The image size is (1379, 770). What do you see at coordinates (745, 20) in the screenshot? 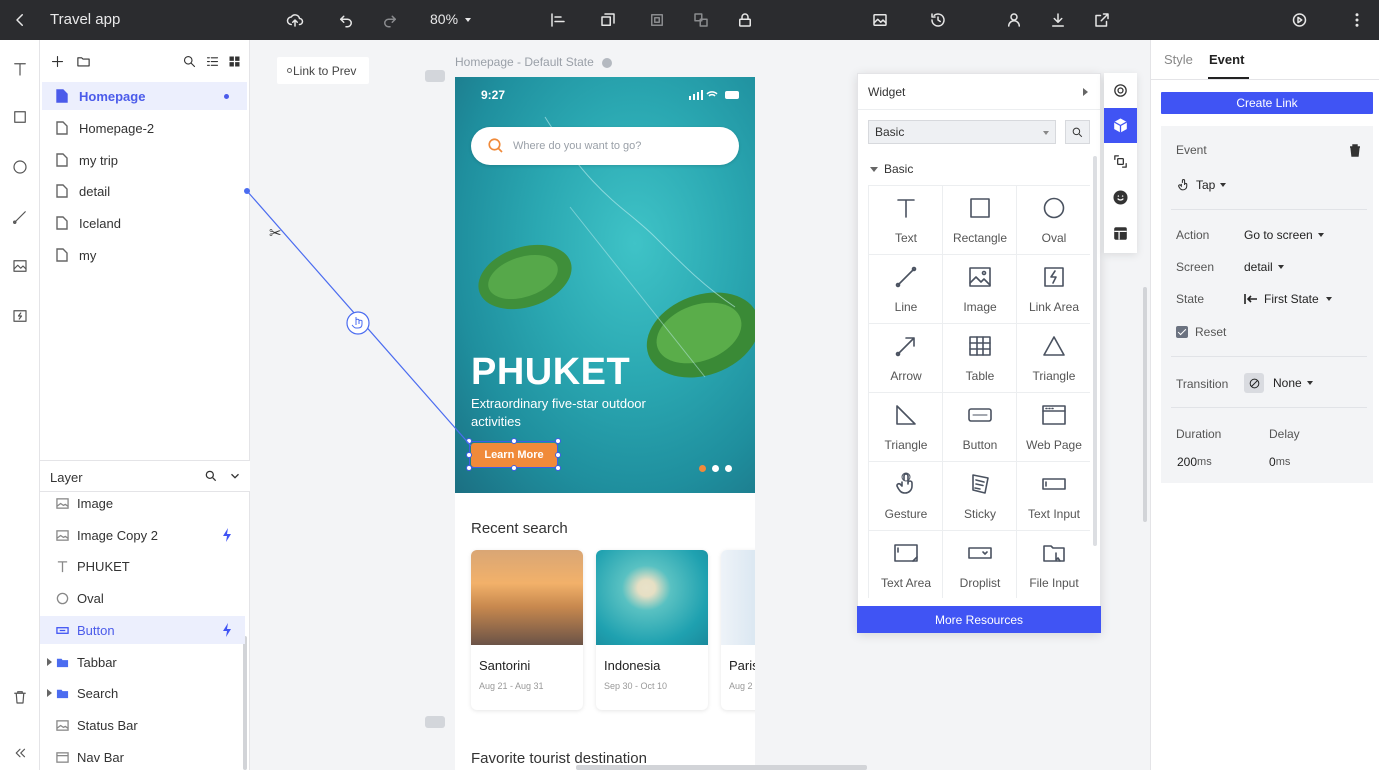
I see `lock-icon` at bounding box center [745, 20].